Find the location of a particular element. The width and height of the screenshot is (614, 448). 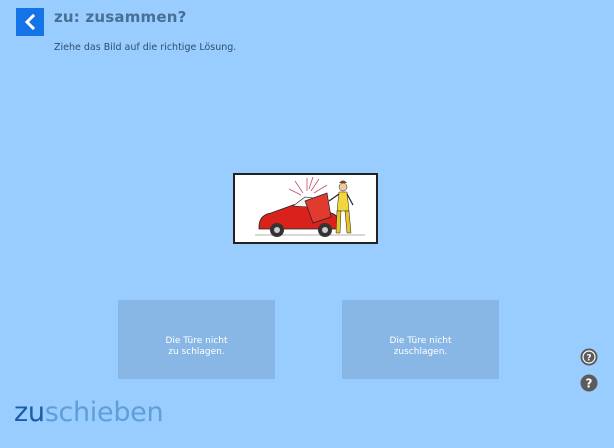

answer-option-2: Die Türe nicht zuschlagen. is located at coordinates (420, 339).